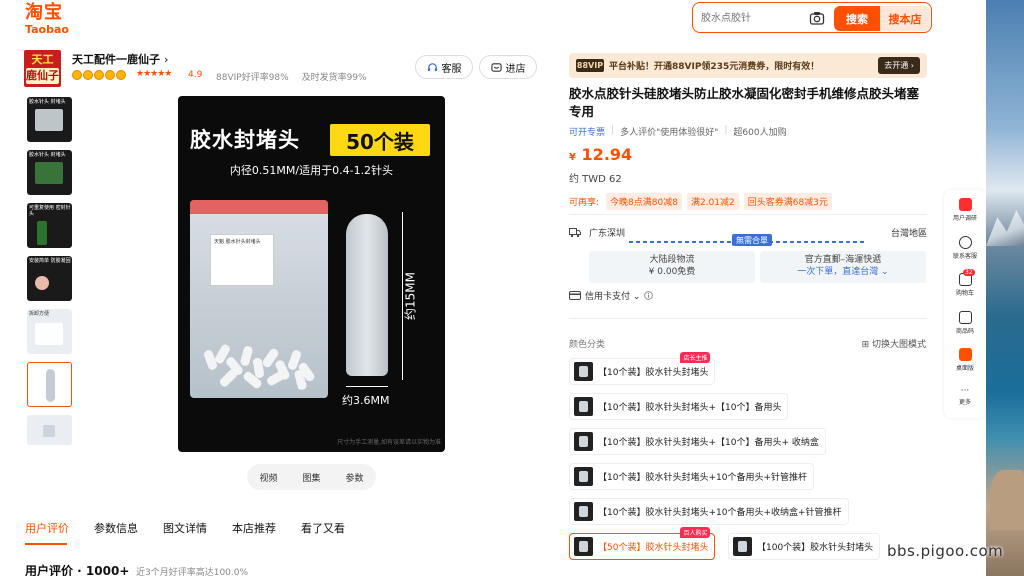  I want to click on price: ¥ 12.94, so click(600, 154).